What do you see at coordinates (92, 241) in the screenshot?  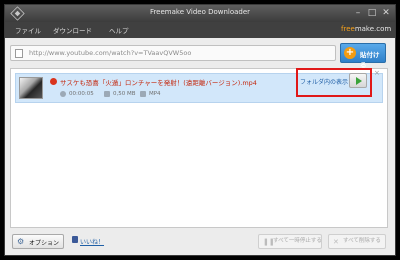 I see `like-link: いいね！` at bounding box center [92, 241].